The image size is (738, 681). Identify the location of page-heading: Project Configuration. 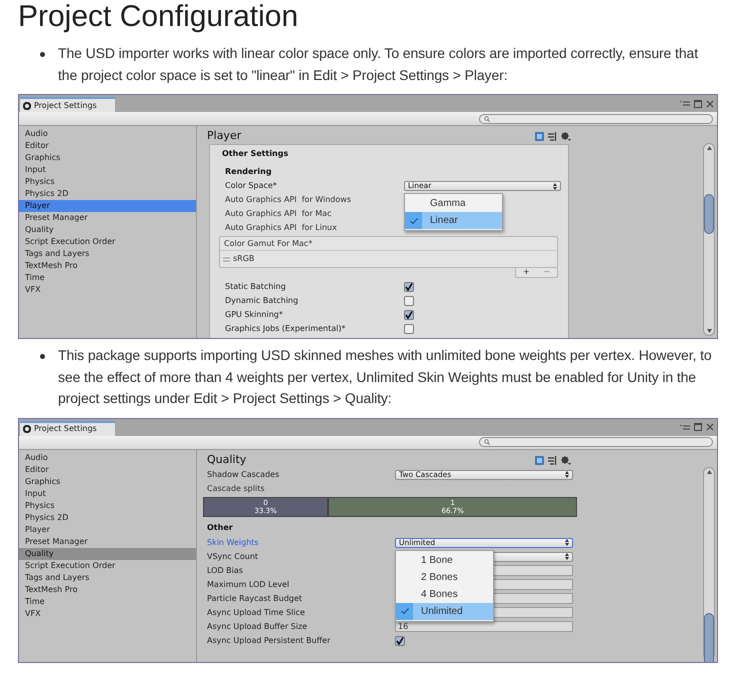
(159, 17).